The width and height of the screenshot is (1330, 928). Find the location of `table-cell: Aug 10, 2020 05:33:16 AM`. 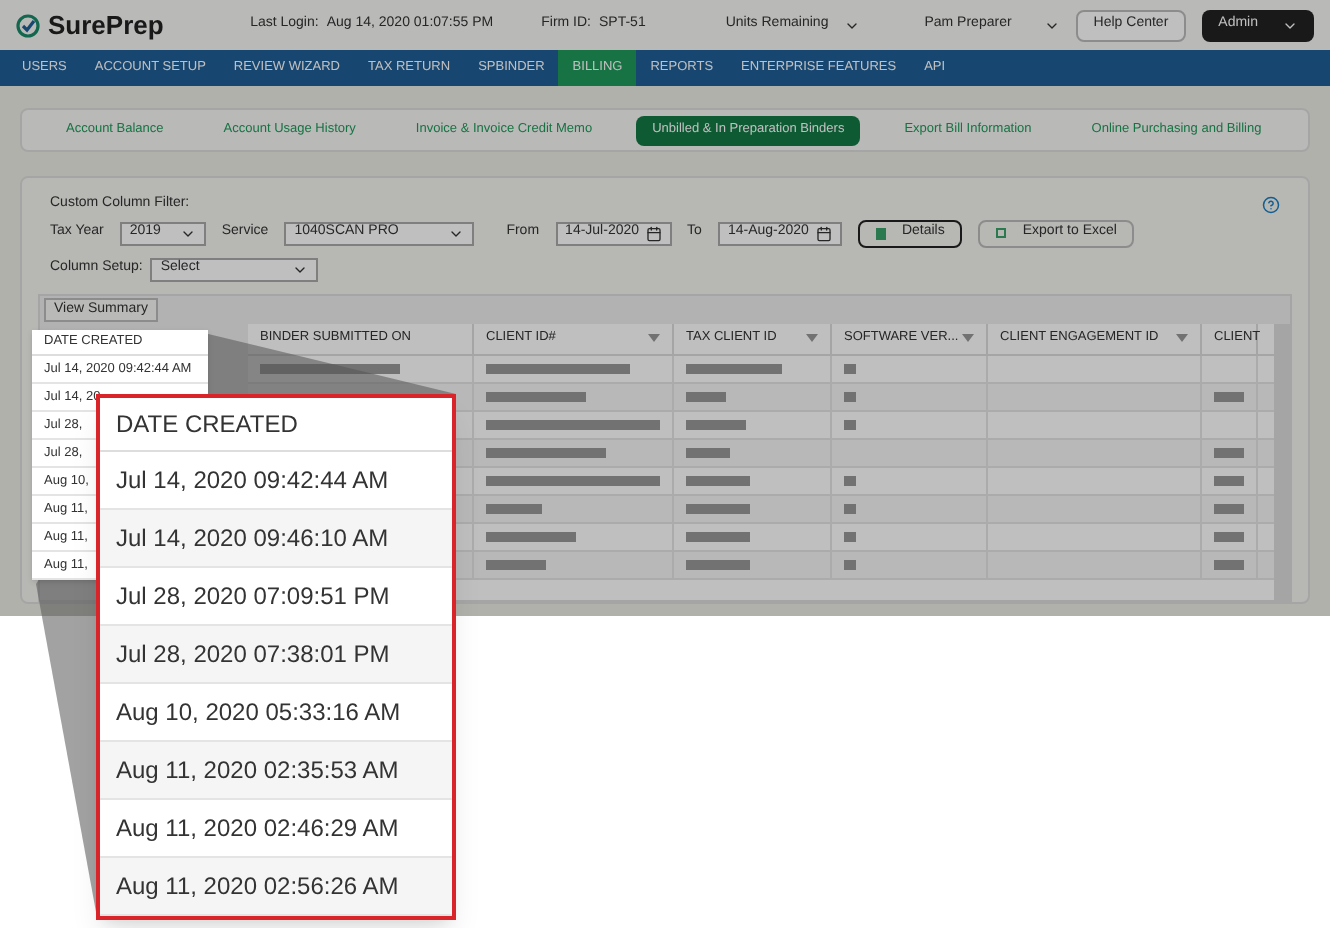

table-cell: Aug 10, 2020 05:33:16 AM is located at coordinates (276, 713).